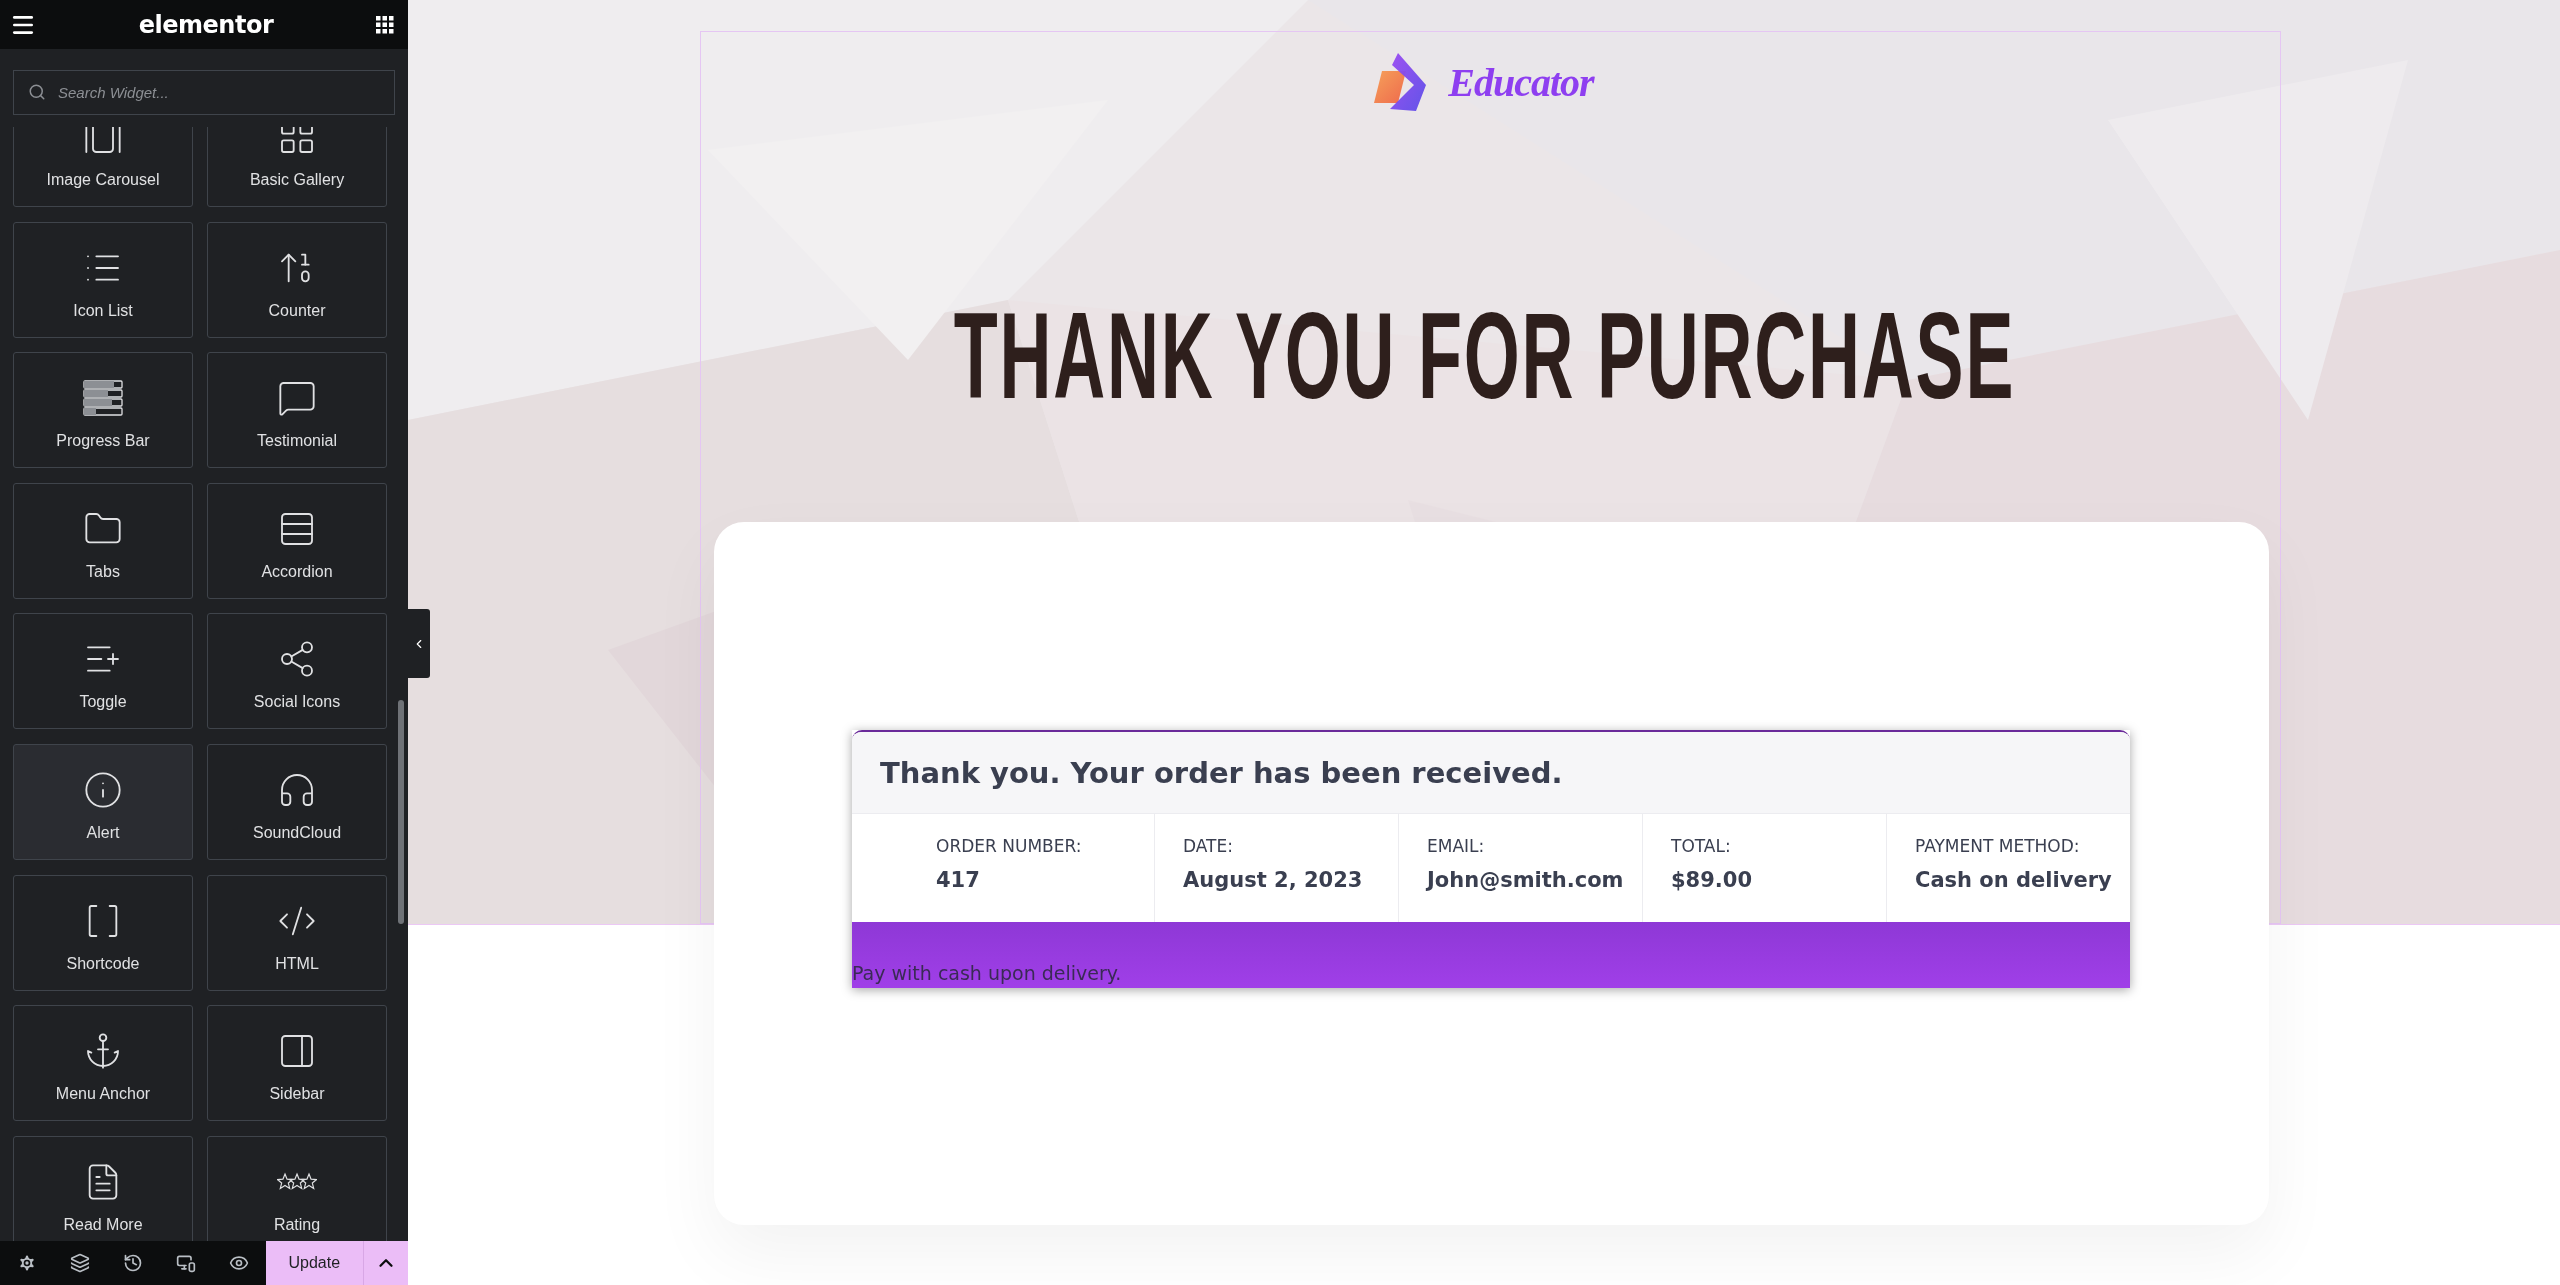 This screenshot has width=2560, height=1285. I want to click on scrollbar-thumb, so click(401, 812).